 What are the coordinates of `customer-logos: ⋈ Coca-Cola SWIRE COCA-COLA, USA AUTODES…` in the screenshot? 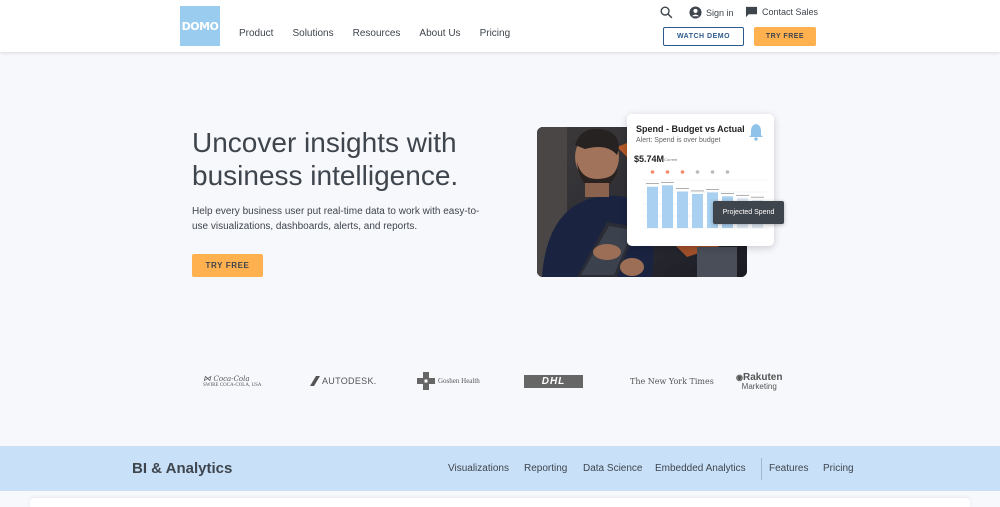 It's located at (505, 381).